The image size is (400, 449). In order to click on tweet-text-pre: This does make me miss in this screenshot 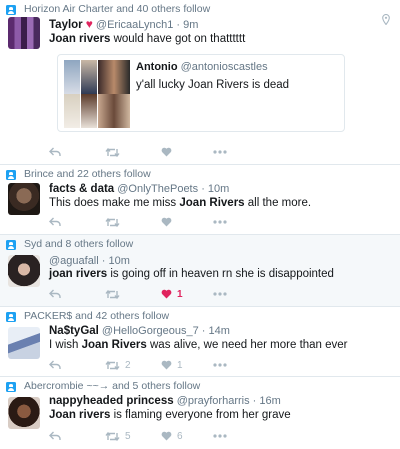, I will do `click(114, 203)`.